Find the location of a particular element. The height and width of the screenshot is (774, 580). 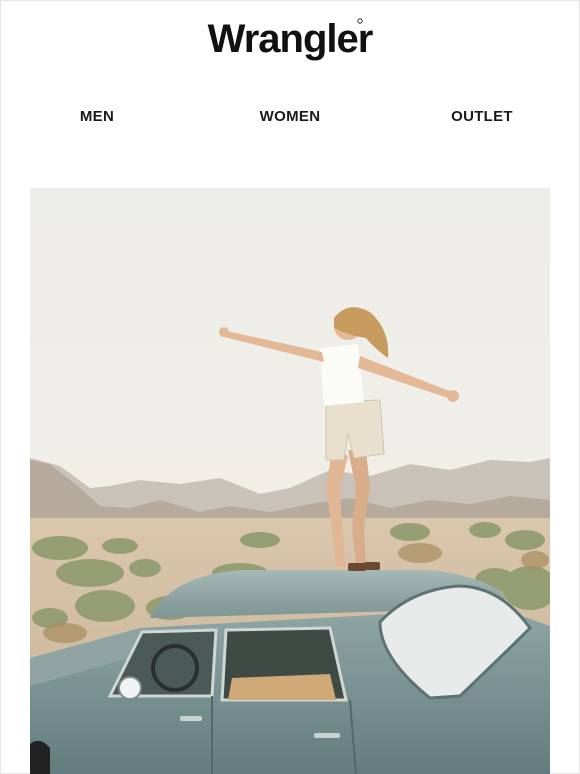

nav-women: WOMEN is located at coordinates (290, 116).